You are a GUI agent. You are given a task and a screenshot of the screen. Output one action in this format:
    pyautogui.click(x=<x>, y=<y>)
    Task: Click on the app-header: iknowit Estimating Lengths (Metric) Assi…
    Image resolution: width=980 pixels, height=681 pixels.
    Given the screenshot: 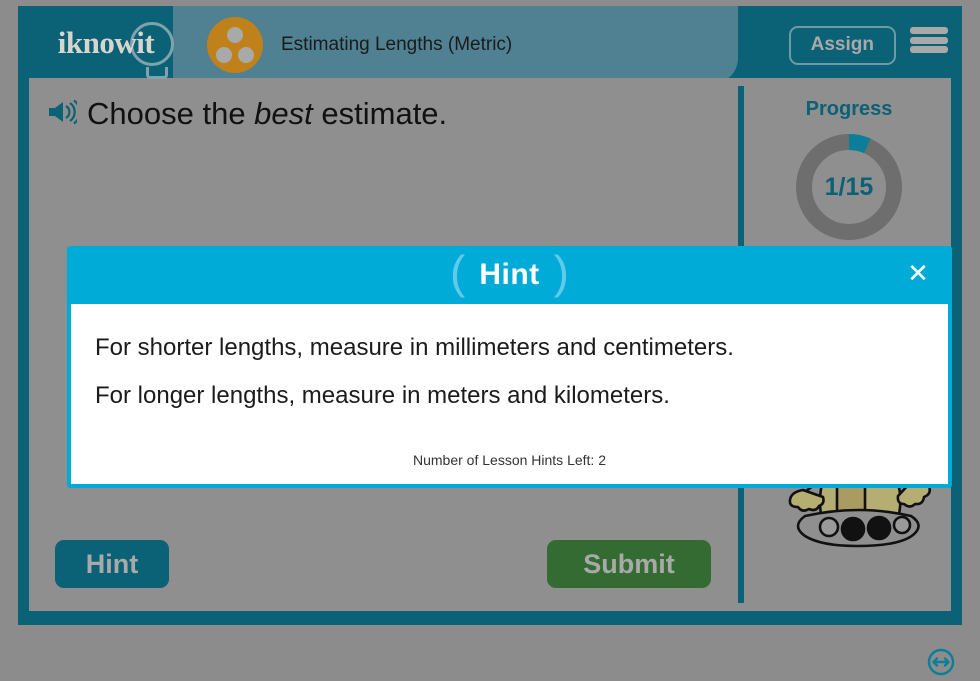 What is the action you would take?
    pyautogui.click(x=490, y=45)
    